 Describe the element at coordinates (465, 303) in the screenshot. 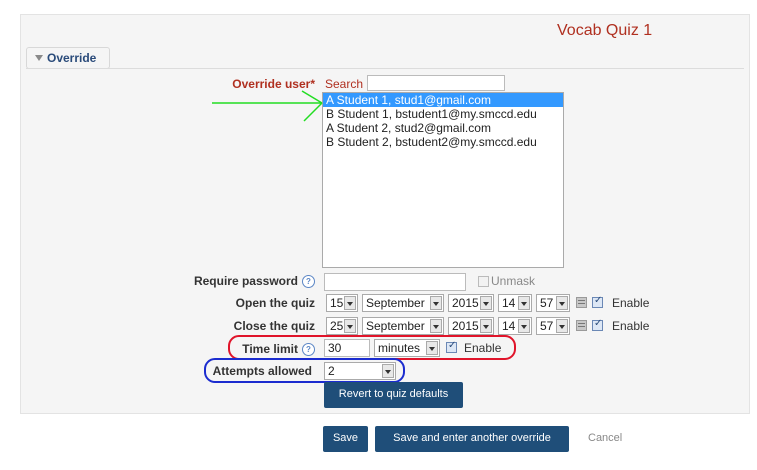

I see `open-year-value: 2015` at that location.